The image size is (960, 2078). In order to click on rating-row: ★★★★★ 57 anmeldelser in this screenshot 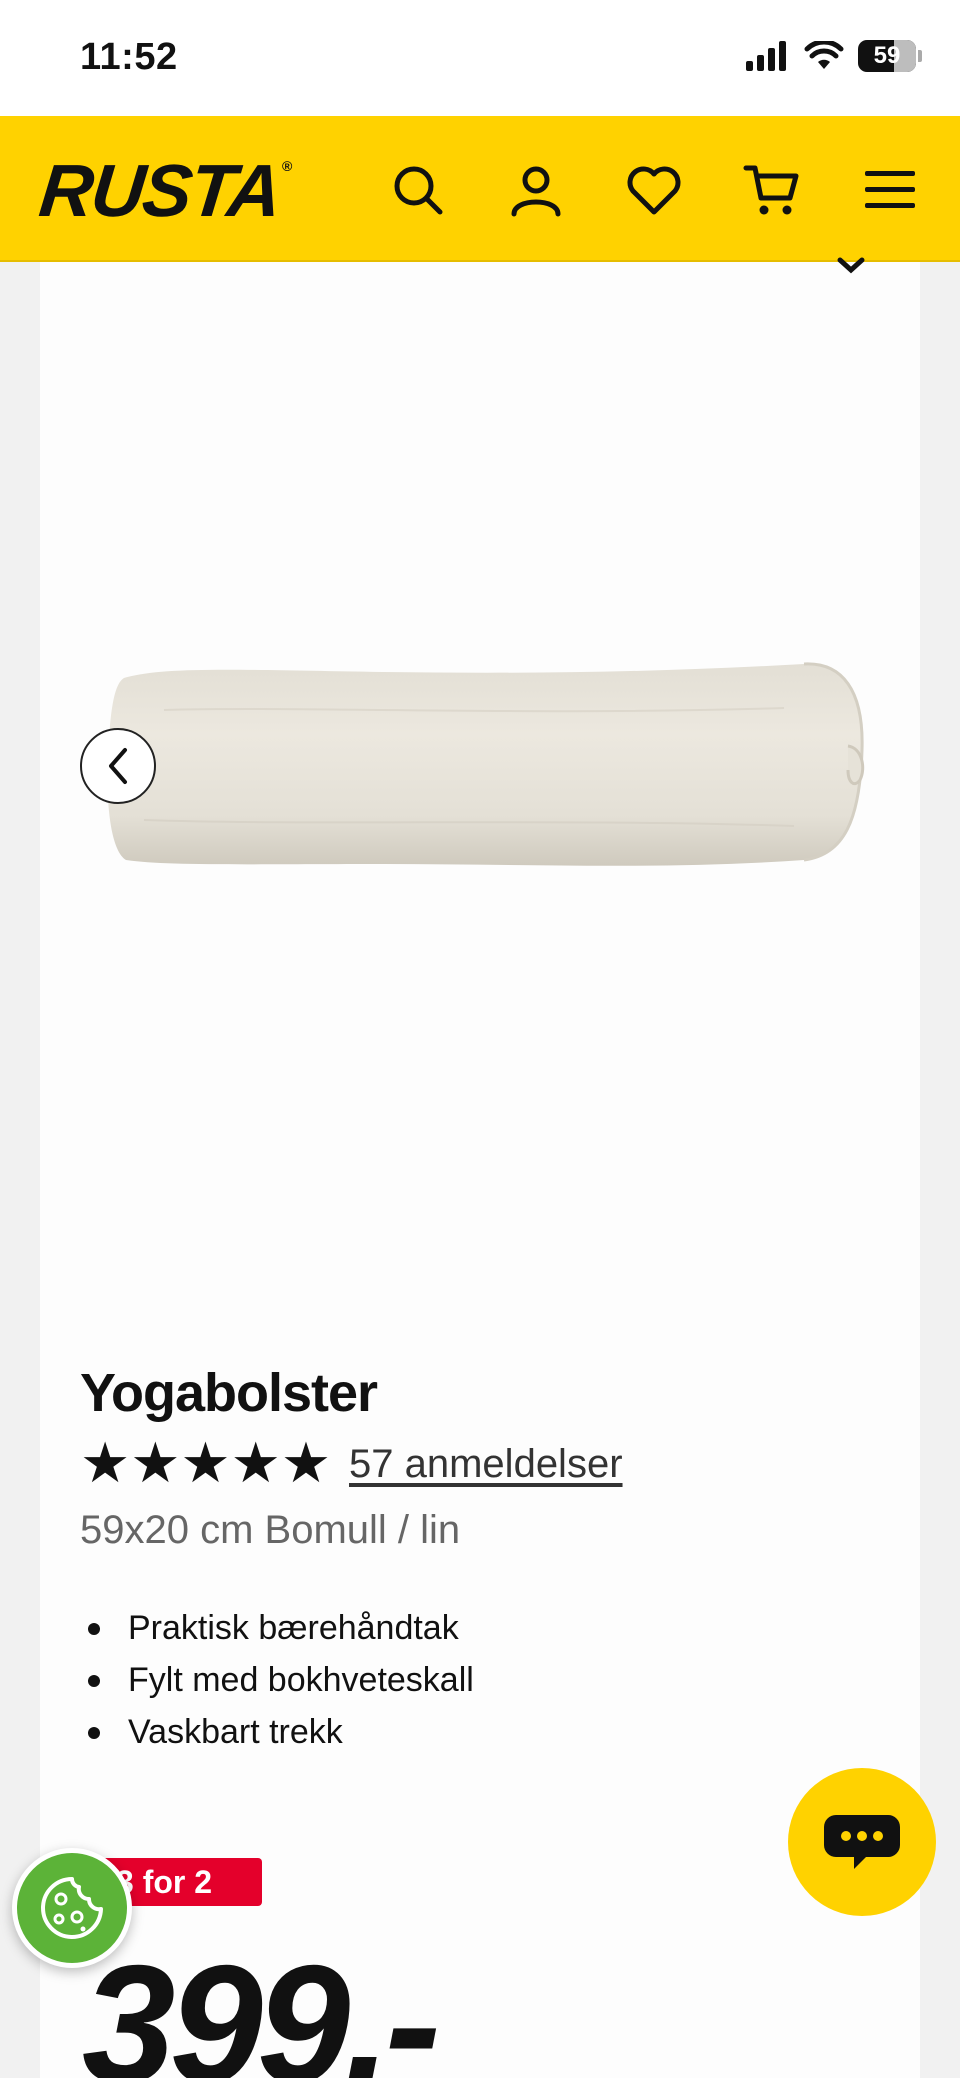, I will do `click(351, 1464)`.